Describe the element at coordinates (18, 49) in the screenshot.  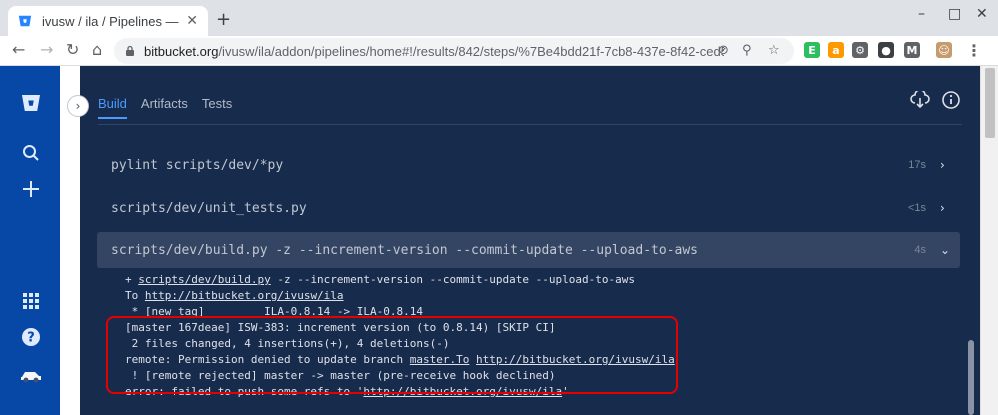
I see `back-button: ←` at that location.